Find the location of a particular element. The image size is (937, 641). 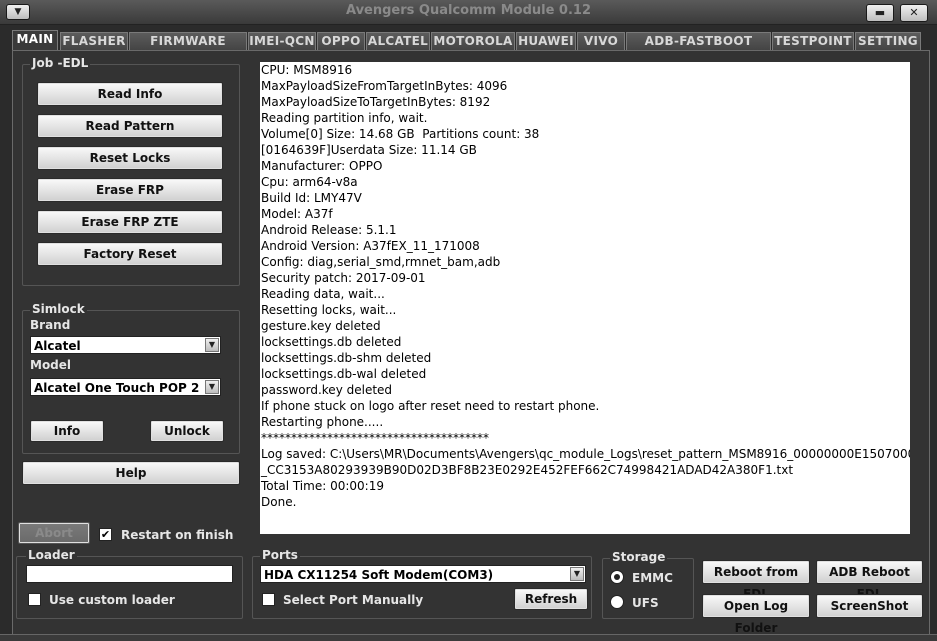

close-button: ✕ is located at coordinates (914, 13).